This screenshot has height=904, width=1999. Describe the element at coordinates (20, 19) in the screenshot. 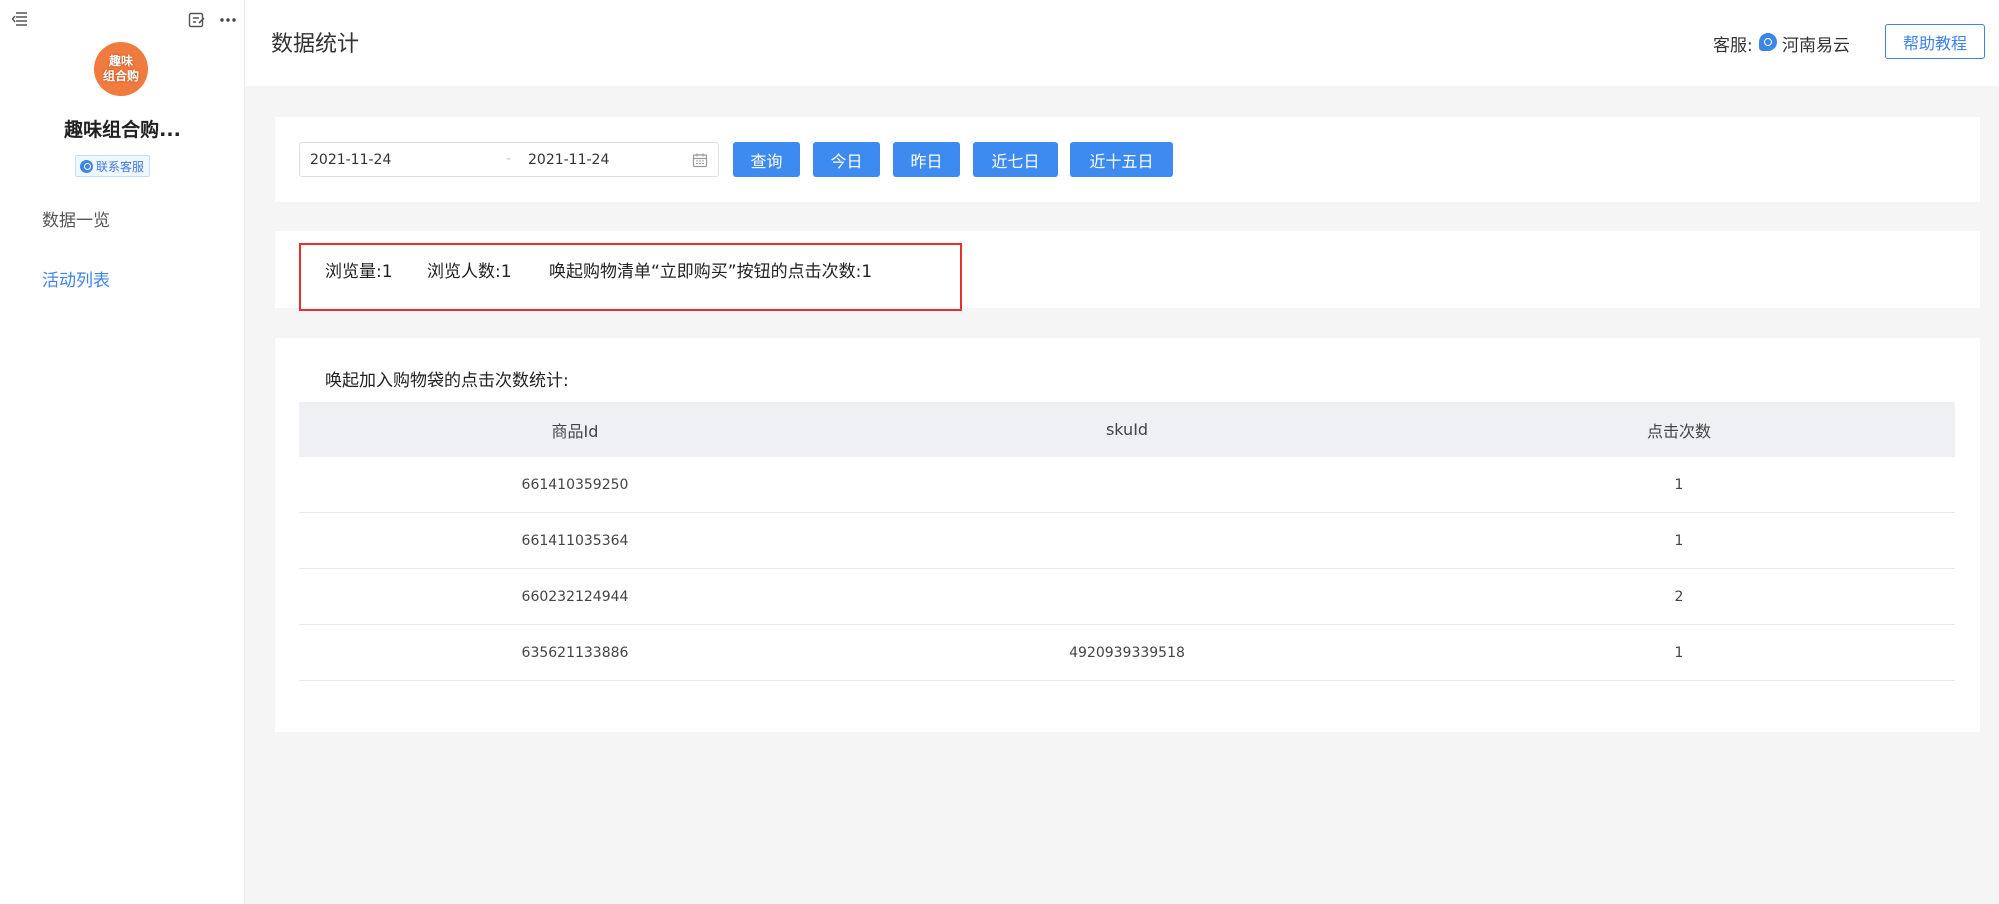

I see `menu-collapse-icon` at that location.